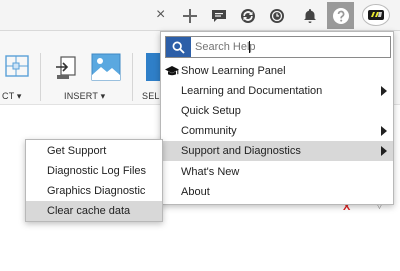 This screenshot has height=271, width=400. What do you see at coordinates (89, 211) in the screenshot?
I see `submenu-item-label: Clear cache data` at bounding box center [89, 211].